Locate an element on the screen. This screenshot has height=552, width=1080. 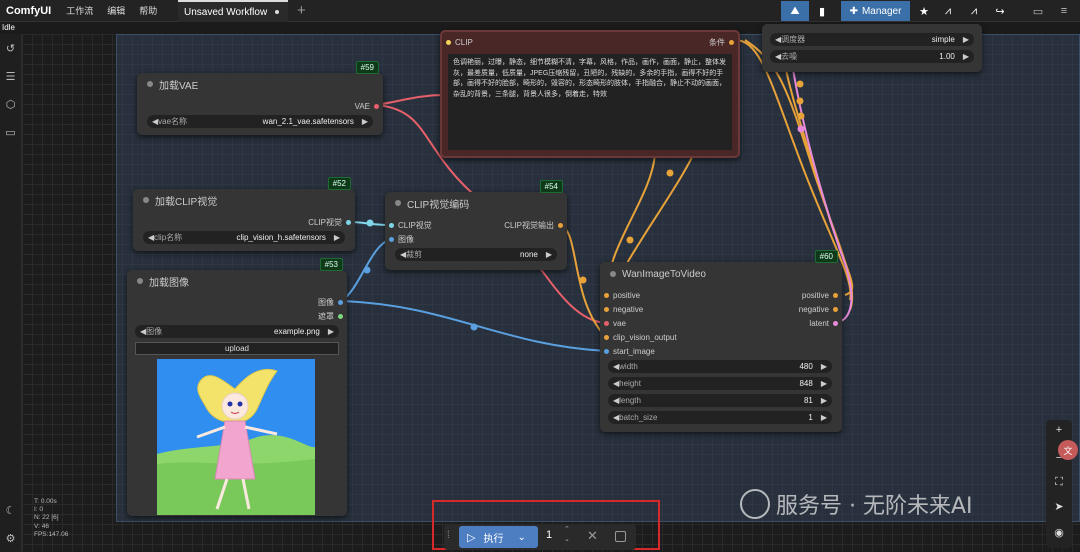
start-image-port-icon is located at coordinates (606, 351).